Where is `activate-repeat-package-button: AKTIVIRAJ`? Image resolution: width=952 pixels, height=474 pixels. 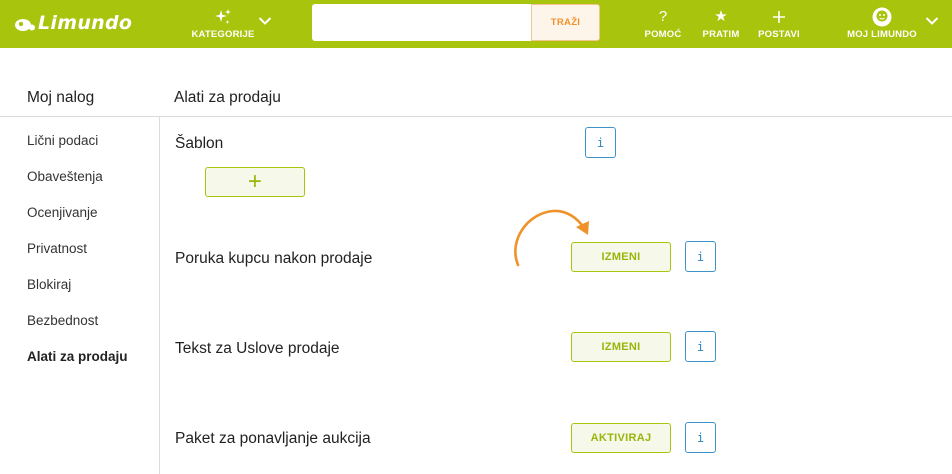 activate-repeat-package-button: AKTIVIRAJ is located at coordinates (621, 438).